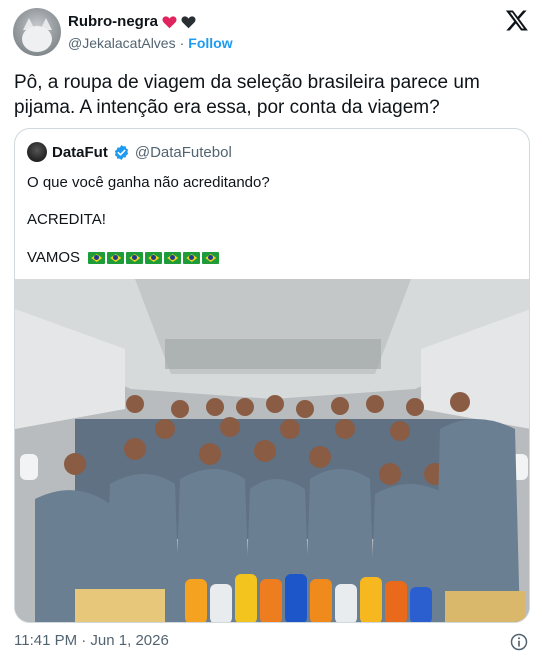 The image size is (542, 657). Describe the element at coordinates (66, 219) in the screenshot. I see `quoted-line-2: ACREDITA!` at that location.